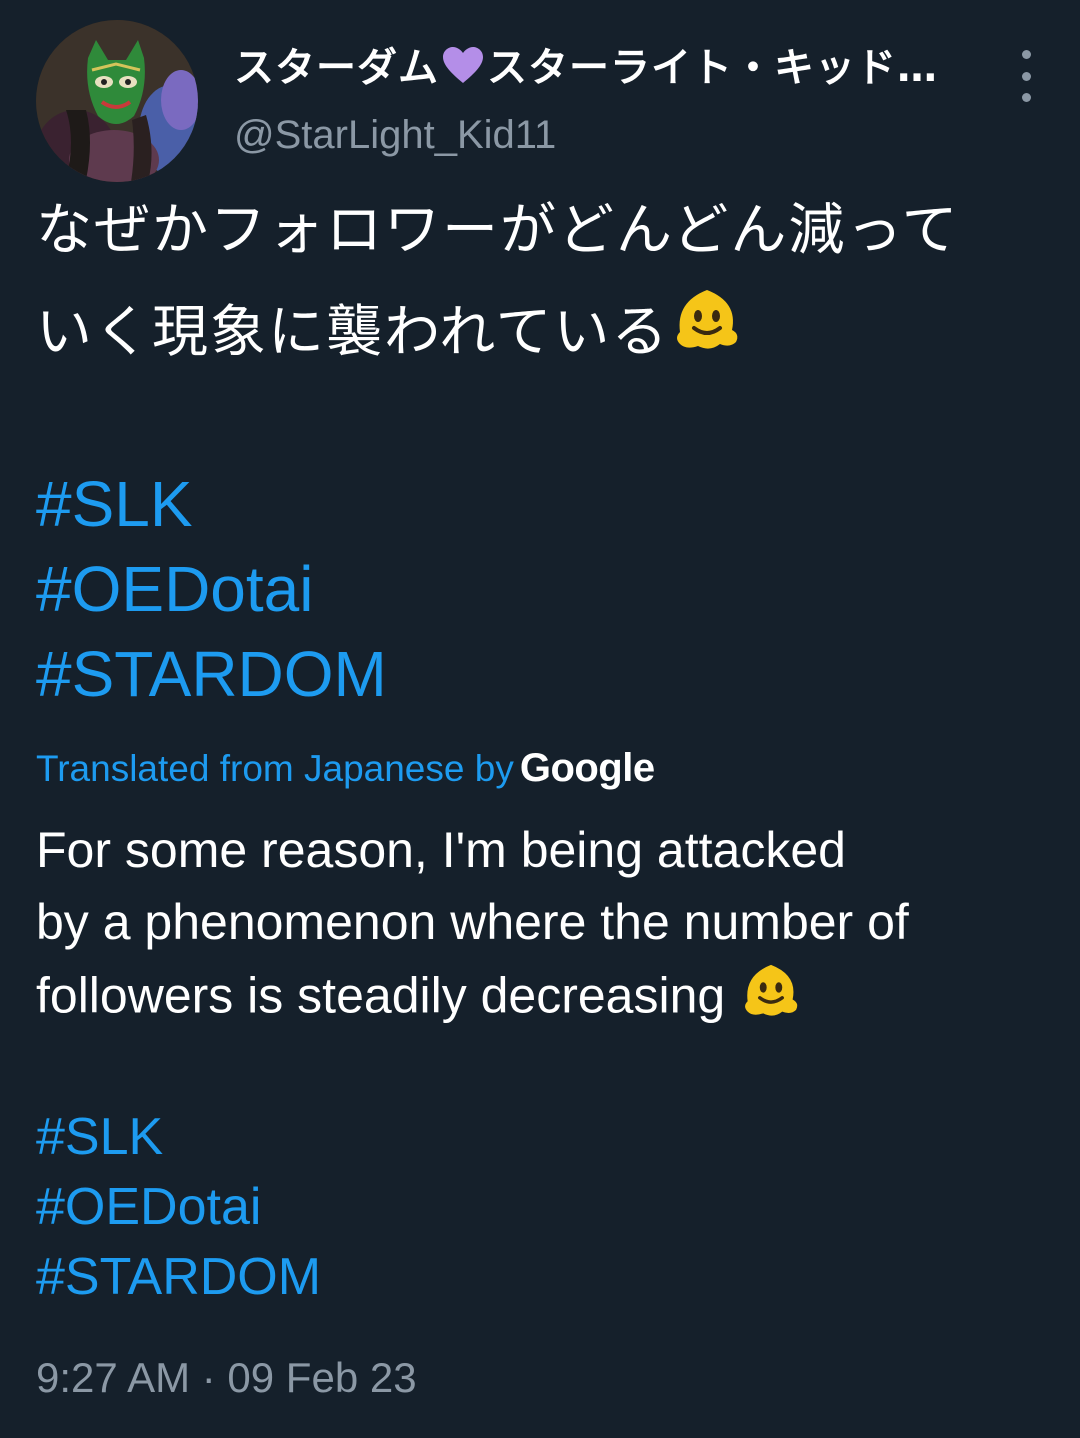  Describe the element at coordinates (498, 230) in the screenshot. I see `tweet-text-line: なぜかフォロワーがどんどん減って` at that location.